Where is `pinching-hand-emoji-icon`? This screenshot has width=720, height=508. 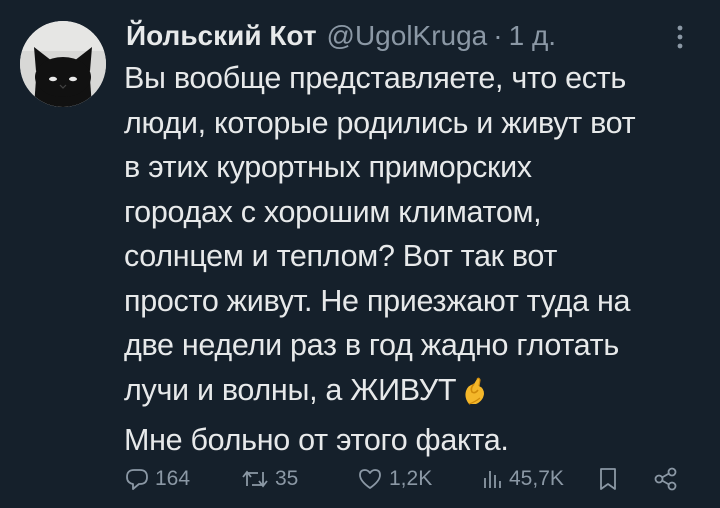 pinching-hand-emoji-icon is located at coordinates (475, 396).